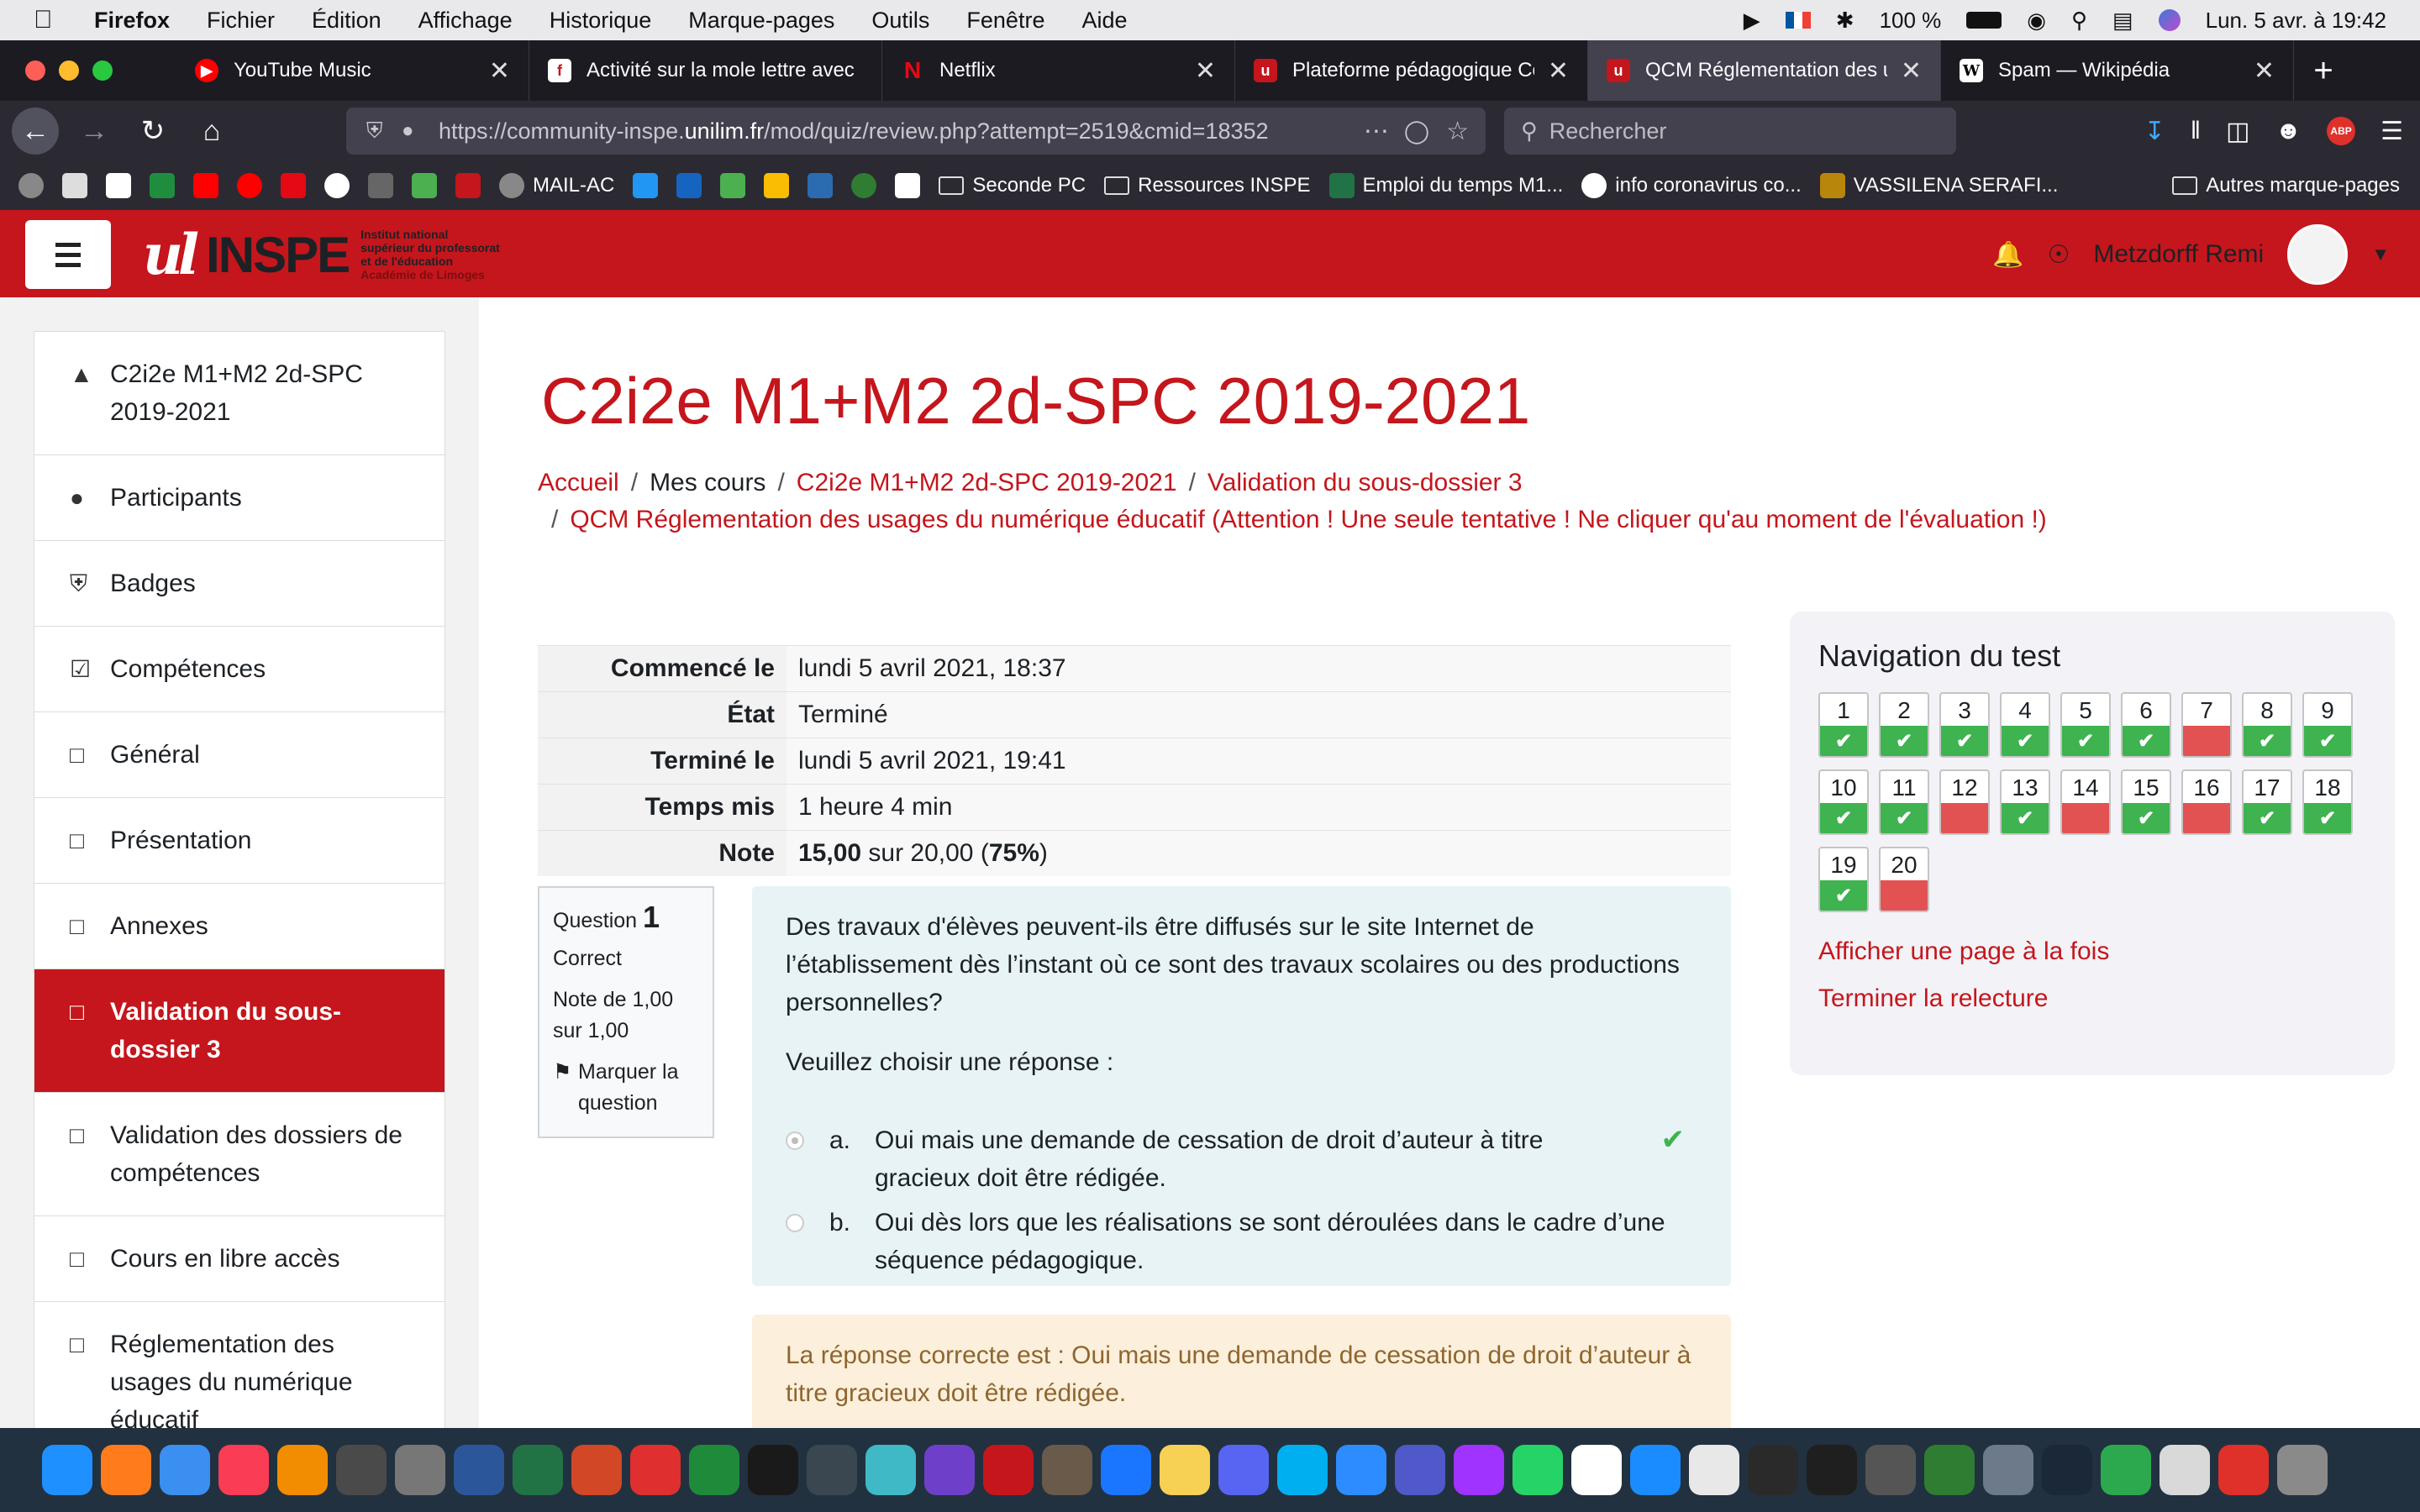 The height and width of the screenshot is (1512, 2420). I want to click on question-nav-button: 8 ✔, so click(2267, 725).